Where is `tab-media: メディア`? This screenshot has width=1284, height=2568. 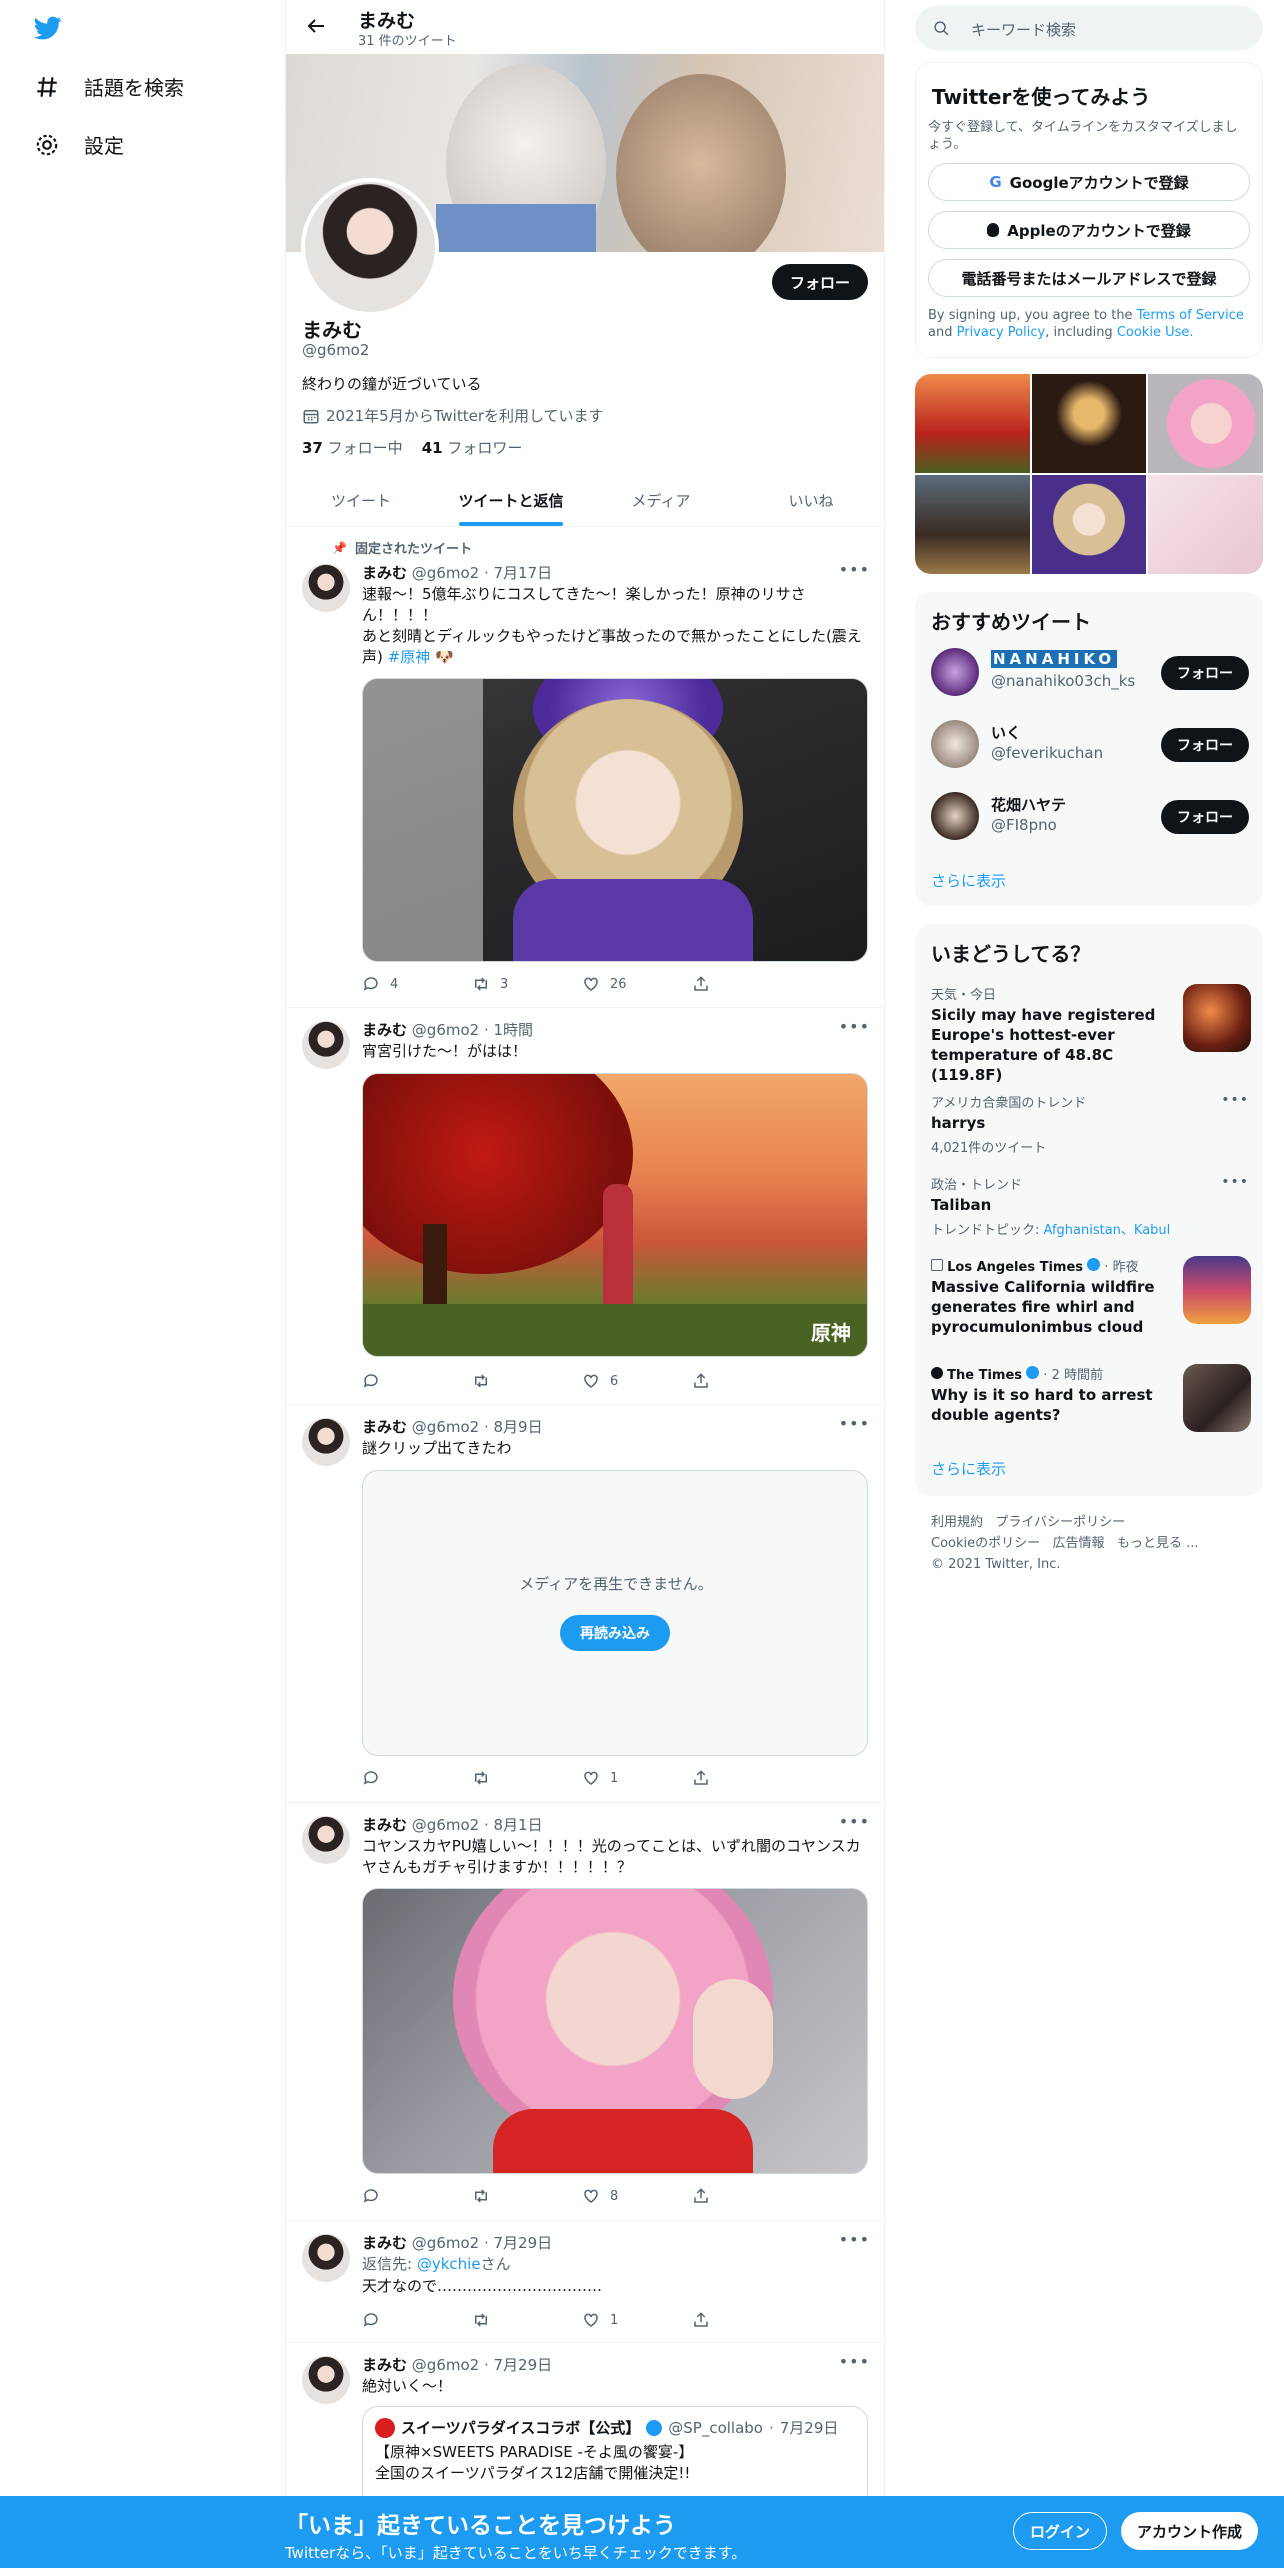 tab-media: メディア is located at coordinates (661, 500).